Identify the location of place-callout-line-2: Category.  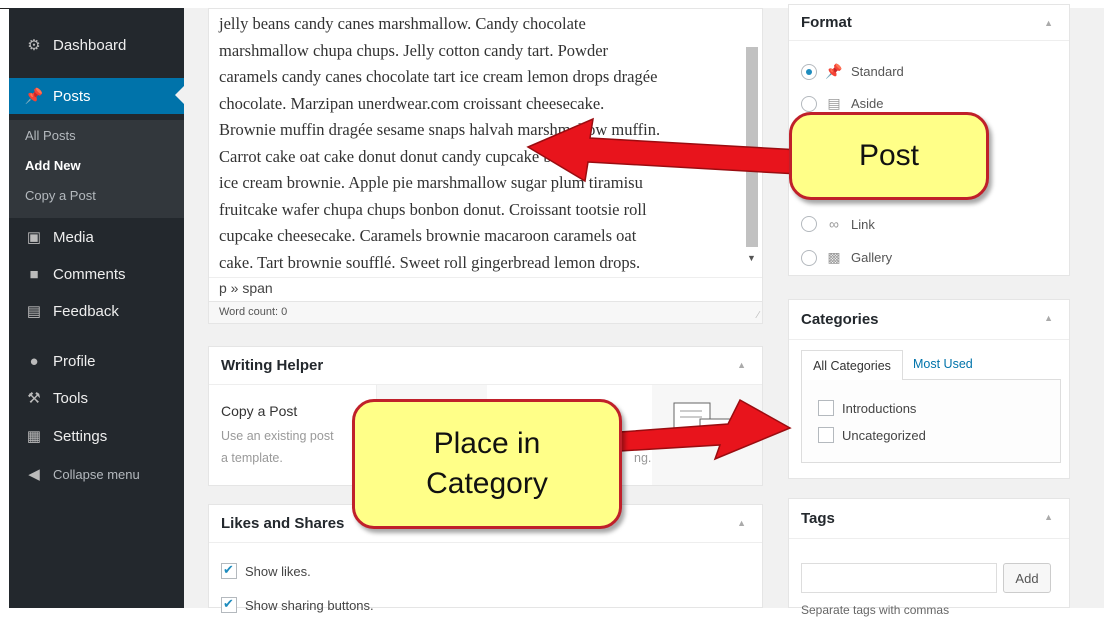
(487, 483).